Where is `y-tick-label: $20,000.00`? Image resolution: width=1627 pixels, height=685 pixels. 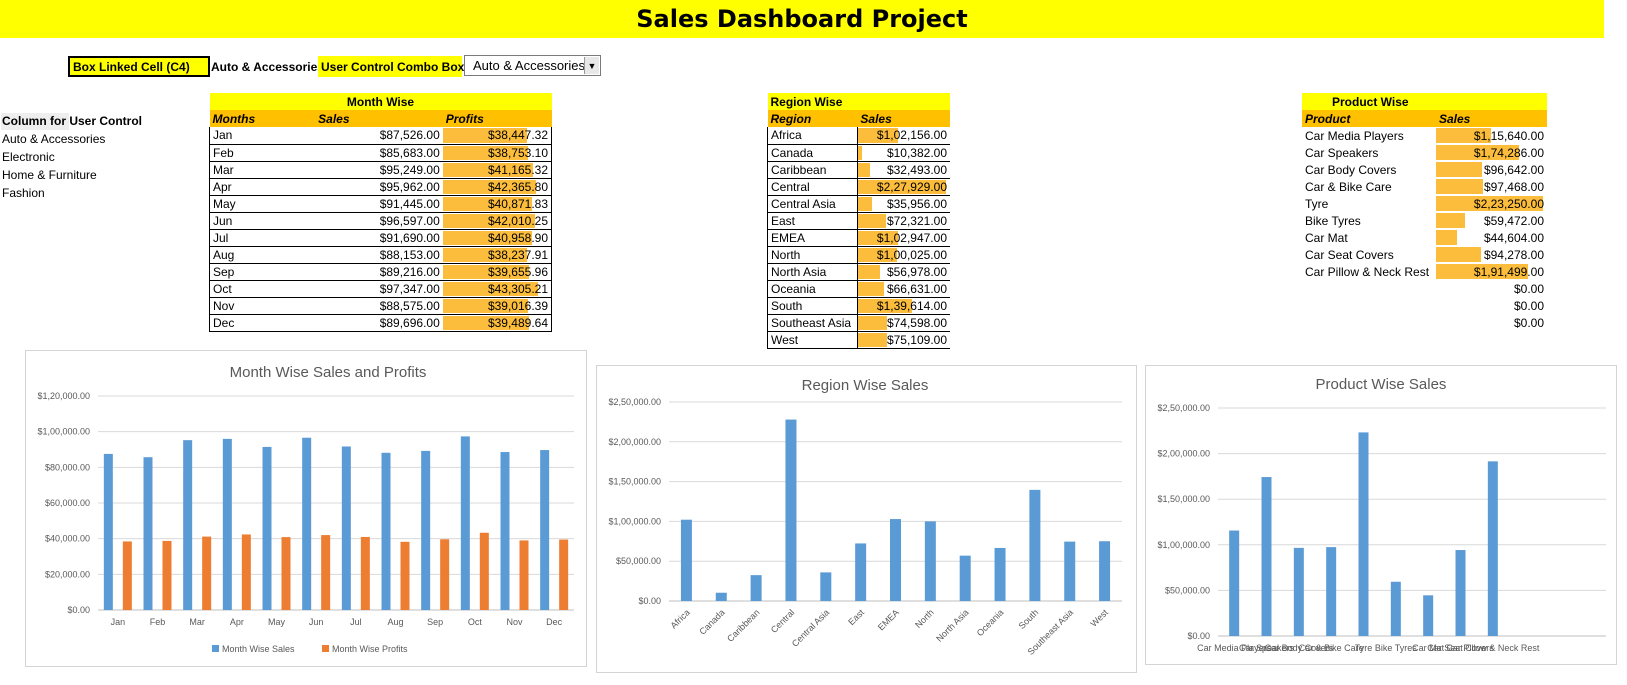
y-tick-label: $20,000.00 is located at coordinates (67, 574).